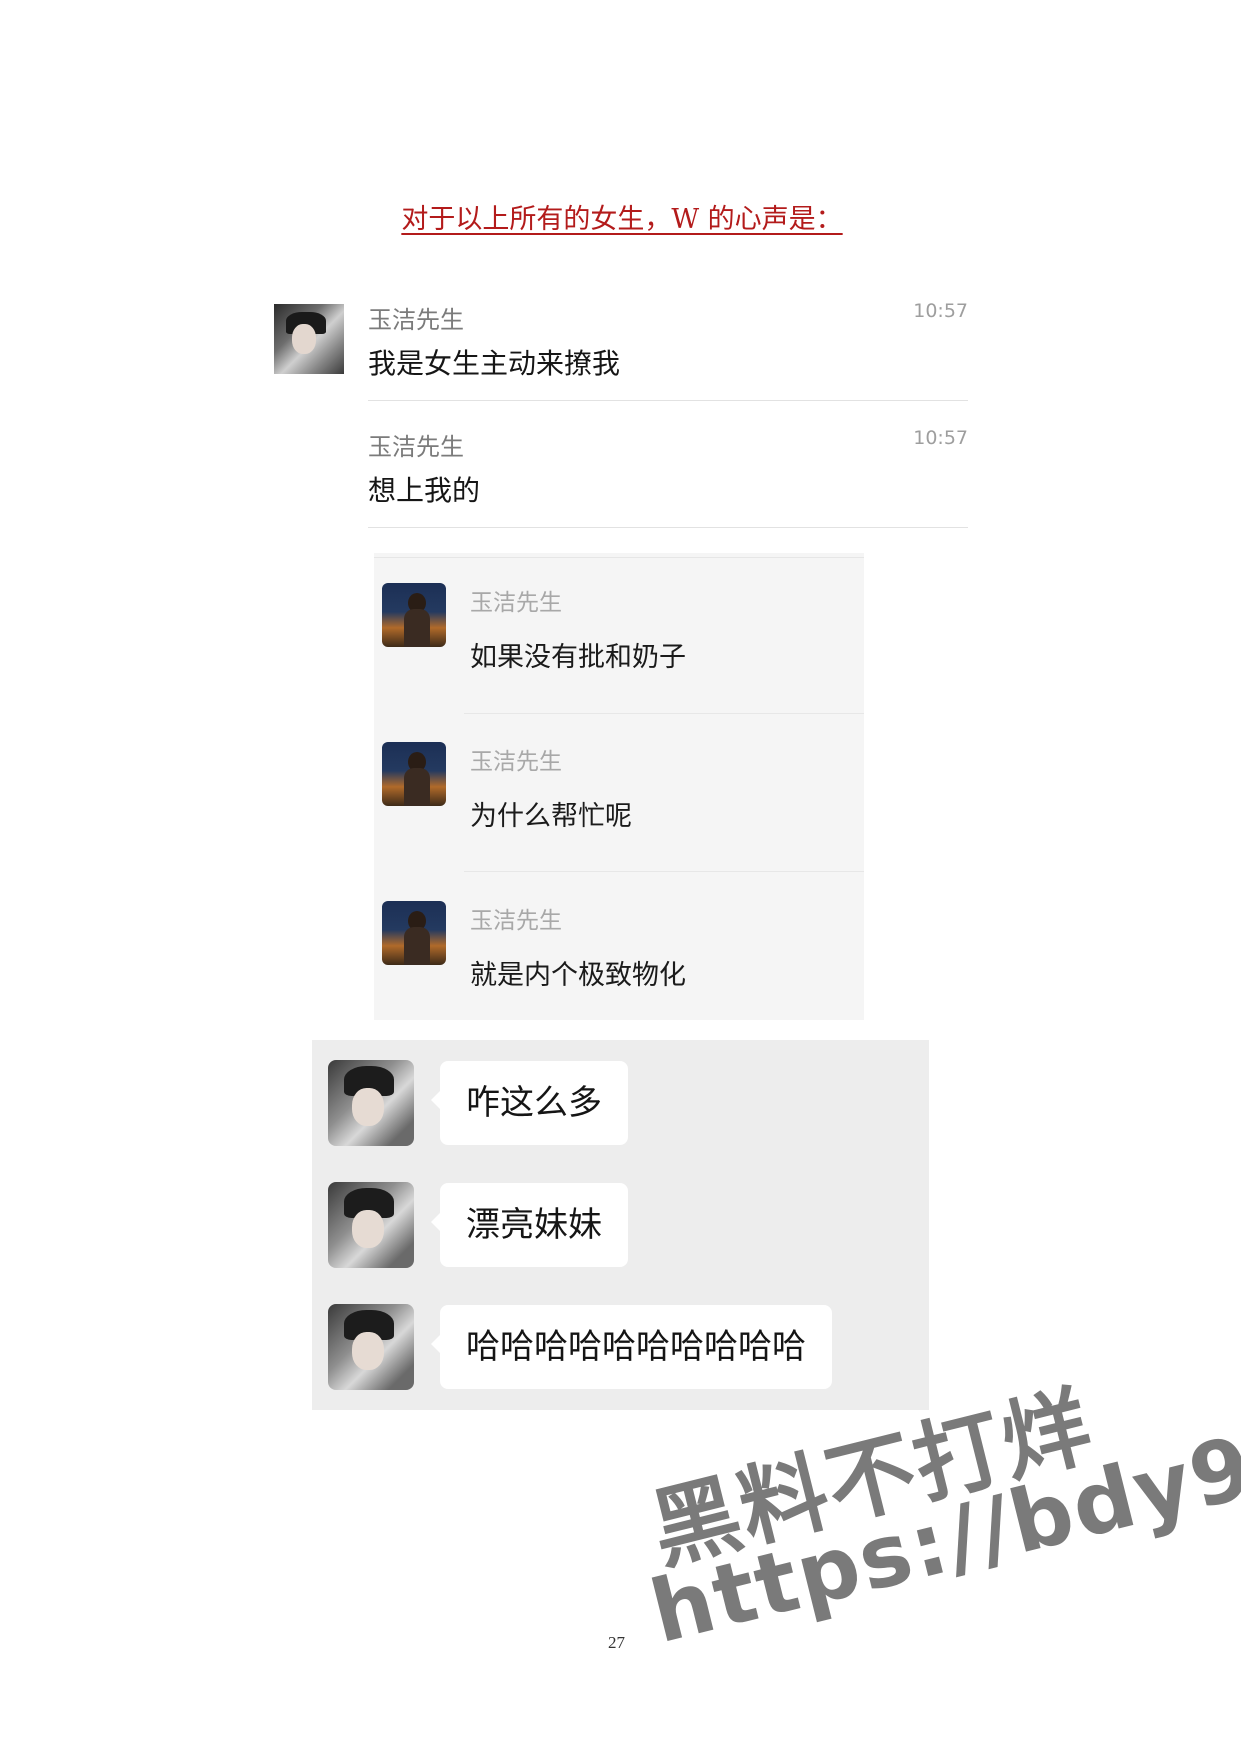  Describe the element at coordinates (551, 816) in the screenshot. I see `message-text: 为什么帮忙呢` at that location.